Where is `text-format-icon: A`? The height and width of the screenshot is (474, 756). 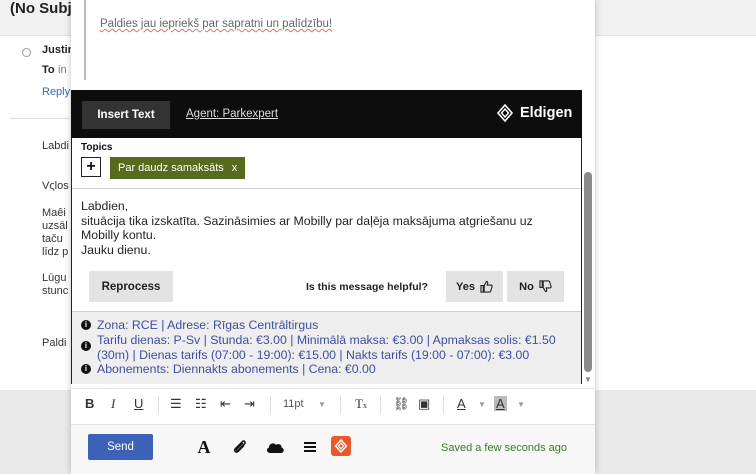
text-format-icon: A is located at coordinates (204, 447).